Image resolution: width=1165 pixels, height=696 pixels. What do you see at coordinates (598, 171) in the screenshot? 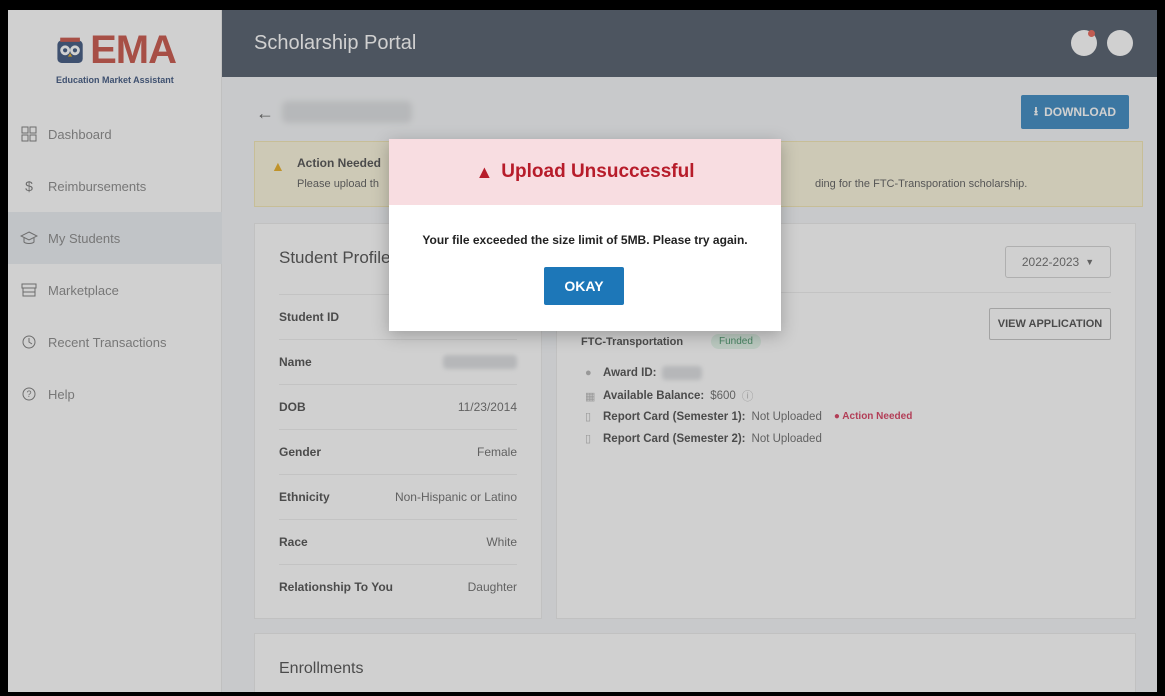
I see `modal-title: Upload Unsuccessful` at bounding box center [598, 171].